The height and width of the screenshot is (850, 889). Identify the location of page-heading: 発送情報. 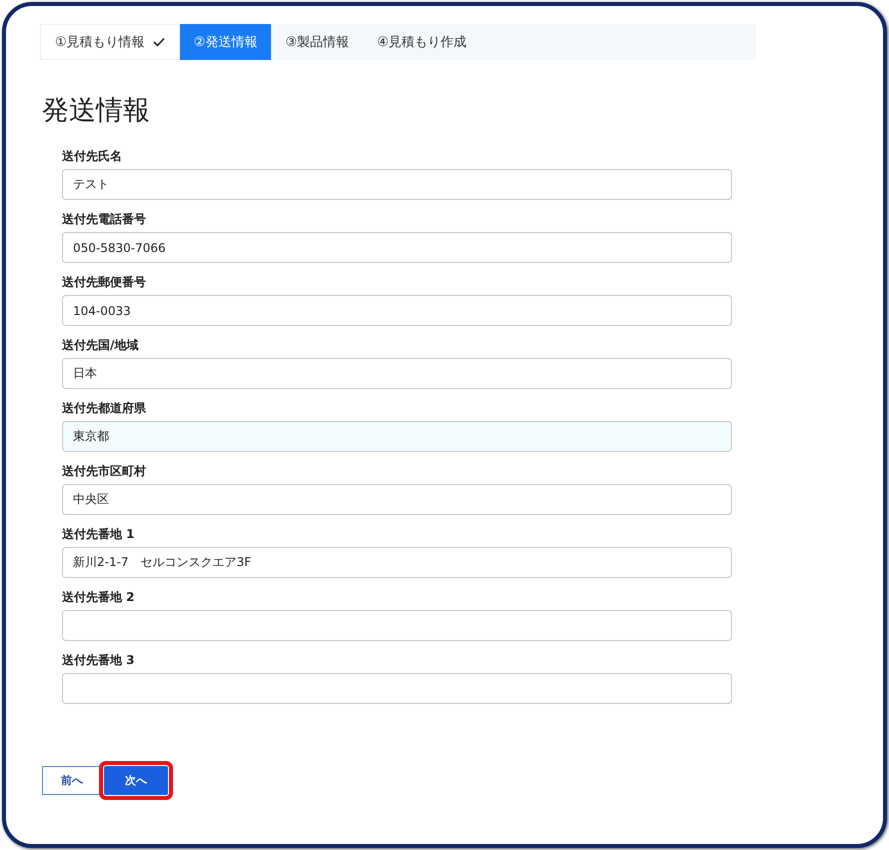
(96, 111).